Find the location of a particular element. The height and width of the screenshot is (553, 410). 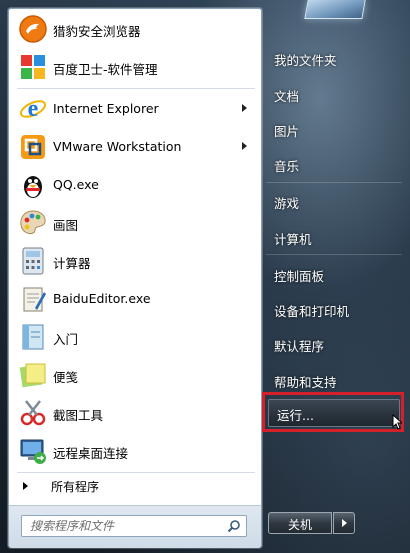

right-item-devices-printers: 设备和打印机 is located at coordinates (334, 308).